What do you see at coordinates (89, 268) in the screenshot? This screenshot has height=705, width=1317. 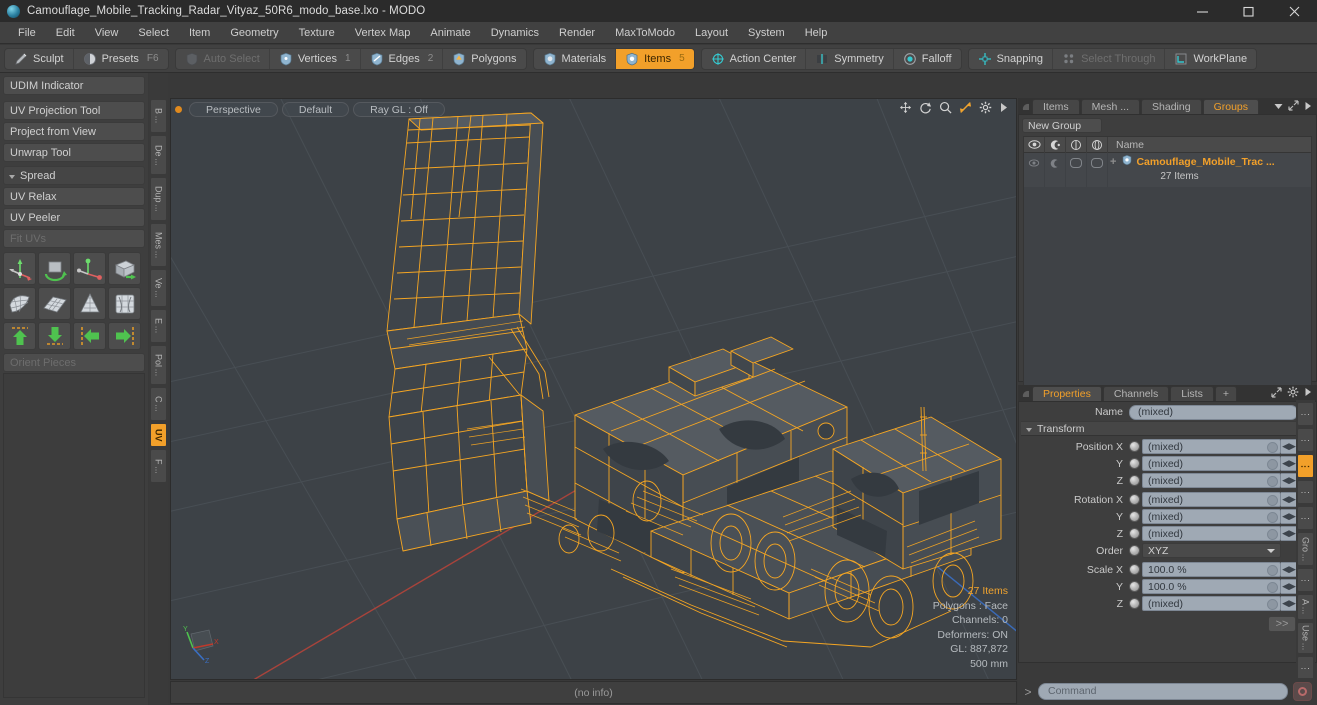 I see `uv-scale-icon` at bounding box center [89, 268].